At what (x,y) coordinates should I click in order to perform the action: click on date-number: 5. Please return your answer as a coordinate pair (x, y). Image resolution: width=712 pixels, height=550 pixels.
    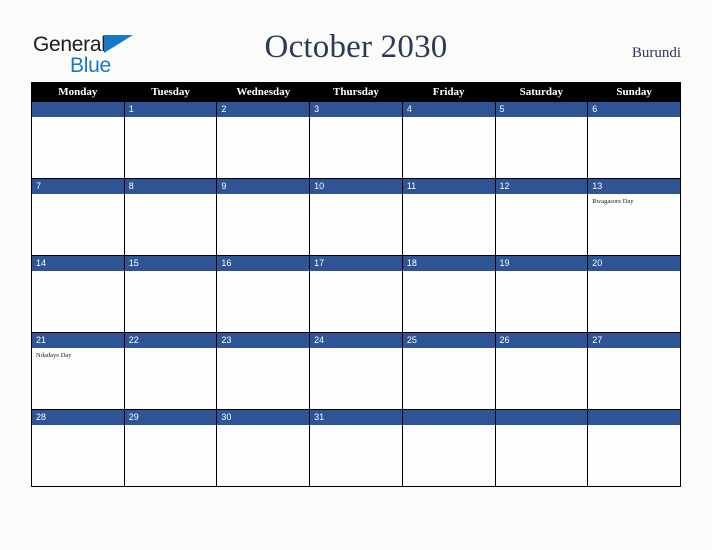
    Looking at the image, I should click on (541, 109).